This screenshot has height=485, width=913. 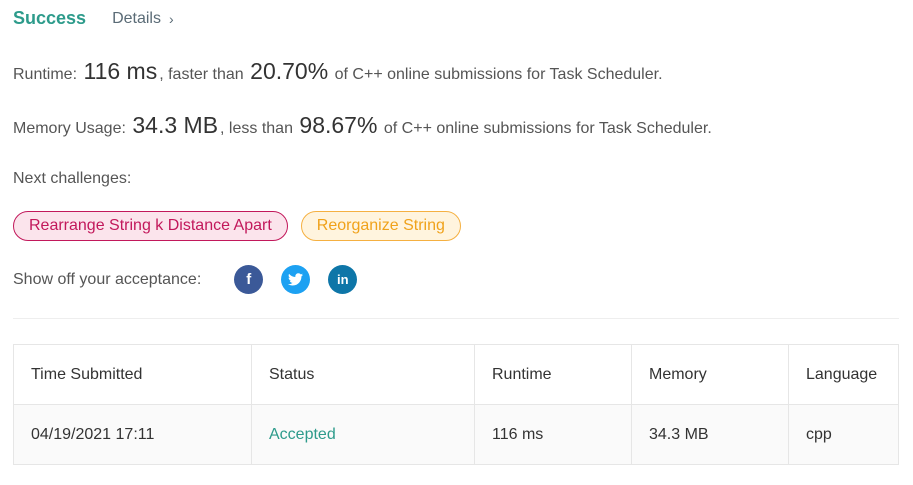 What do you see at coordinates (363, 434) in the screenshot?
I see `cell-status-accepted: Accepted` at bounding box center [363, 434].